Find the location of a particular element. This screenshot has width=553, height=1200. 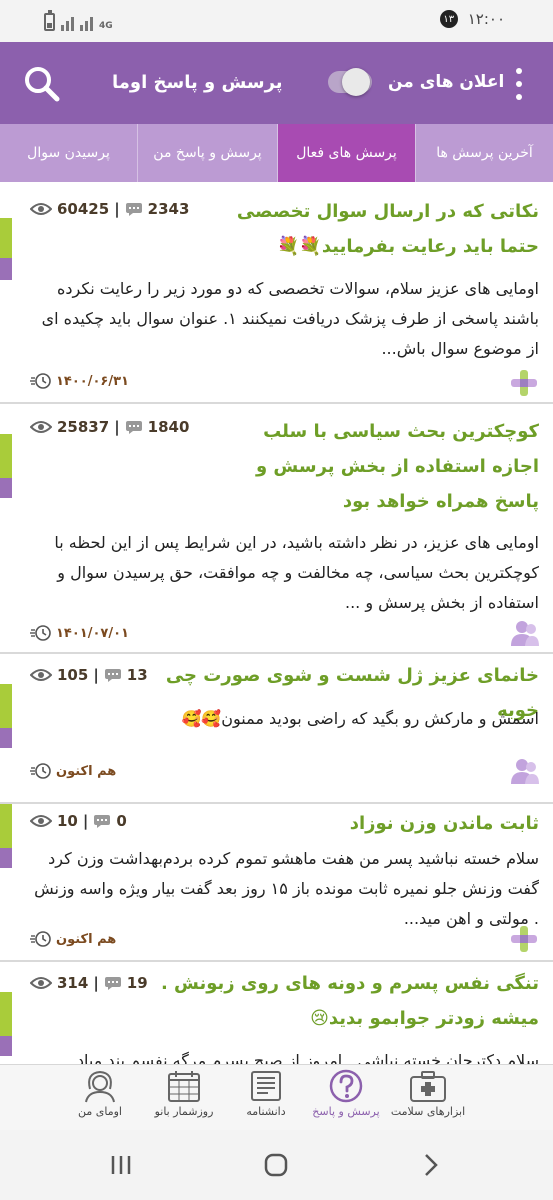

question-stats: 60425 | 2343 is located at coordinates (109, 209).